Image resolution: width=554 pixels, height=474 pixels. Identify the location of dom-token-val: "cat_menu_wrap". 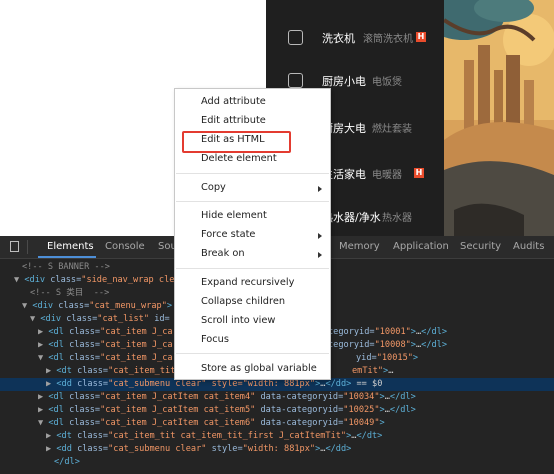
(128, 306).